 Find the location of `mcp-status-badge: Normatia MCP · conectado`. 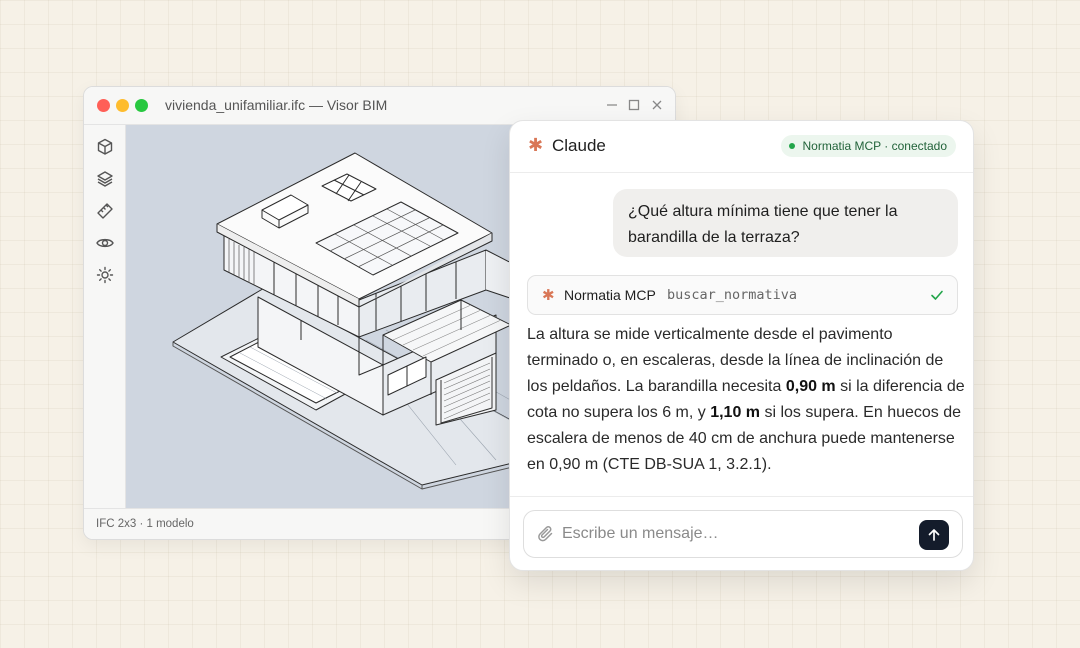

mcp-status-badge: Normatia MCP · conectado is located at coordinates (868, 146).